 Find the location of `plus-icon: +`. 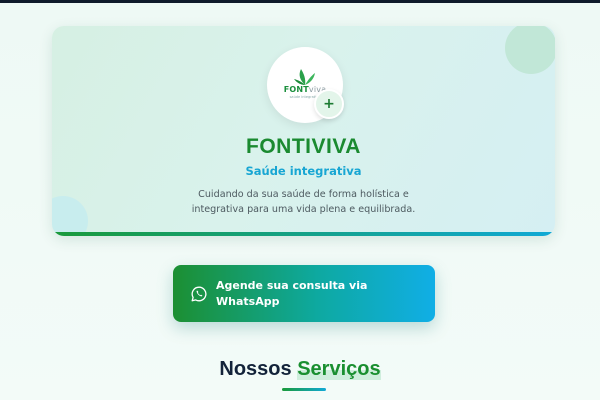

plus-icon: + is located at coordinates (329, 104).